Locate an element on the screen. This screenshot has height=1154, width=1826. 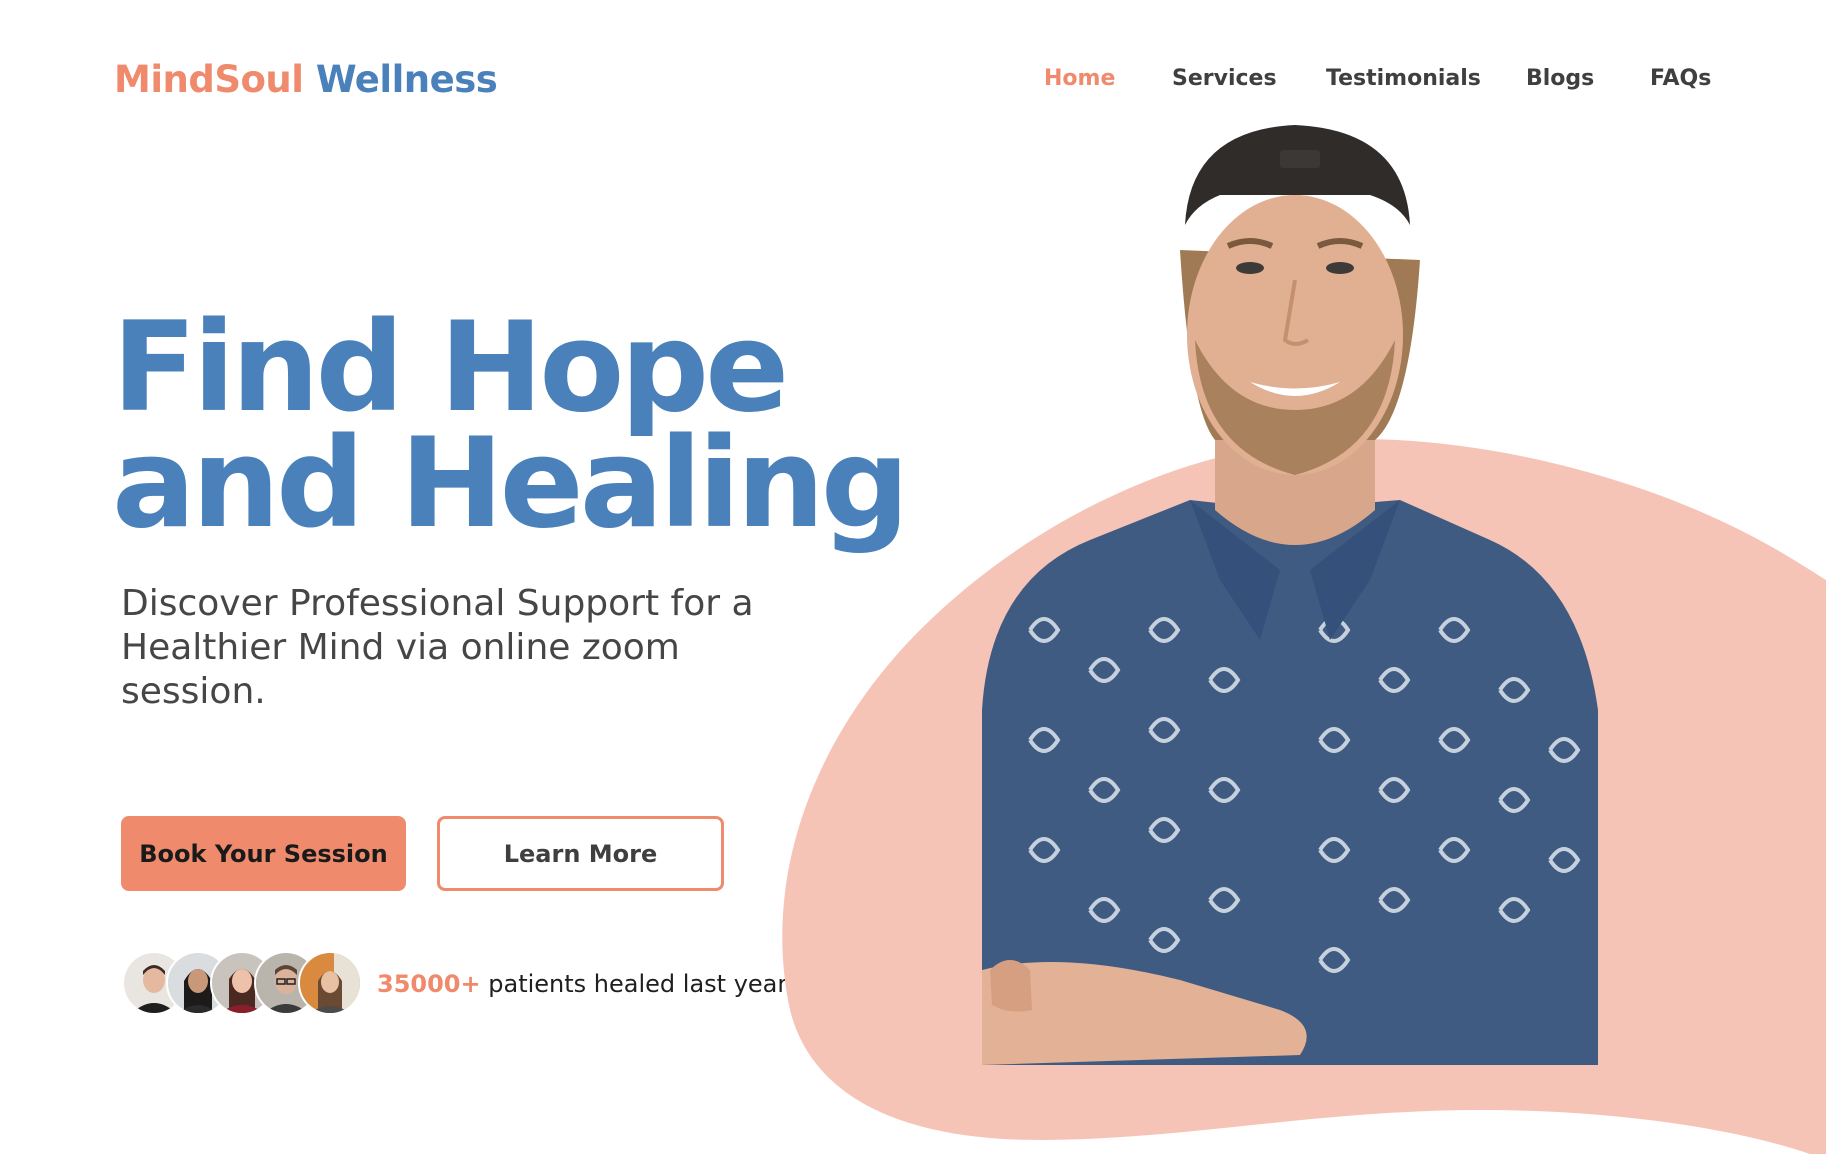
nav-item-faqs: FAQs is located at coordinates (1680, 78).